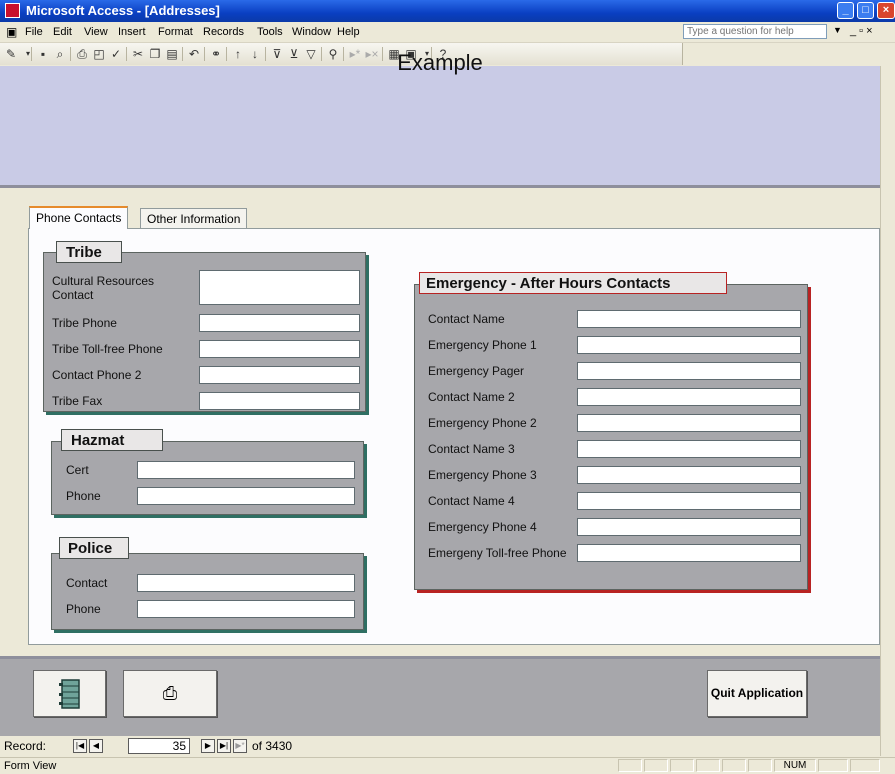 The width and height of the screenshot is (895, 774). Describe the element at coordinates (447, 765) in the screenshot. I see `status-bar: Form View NUM` at that location.